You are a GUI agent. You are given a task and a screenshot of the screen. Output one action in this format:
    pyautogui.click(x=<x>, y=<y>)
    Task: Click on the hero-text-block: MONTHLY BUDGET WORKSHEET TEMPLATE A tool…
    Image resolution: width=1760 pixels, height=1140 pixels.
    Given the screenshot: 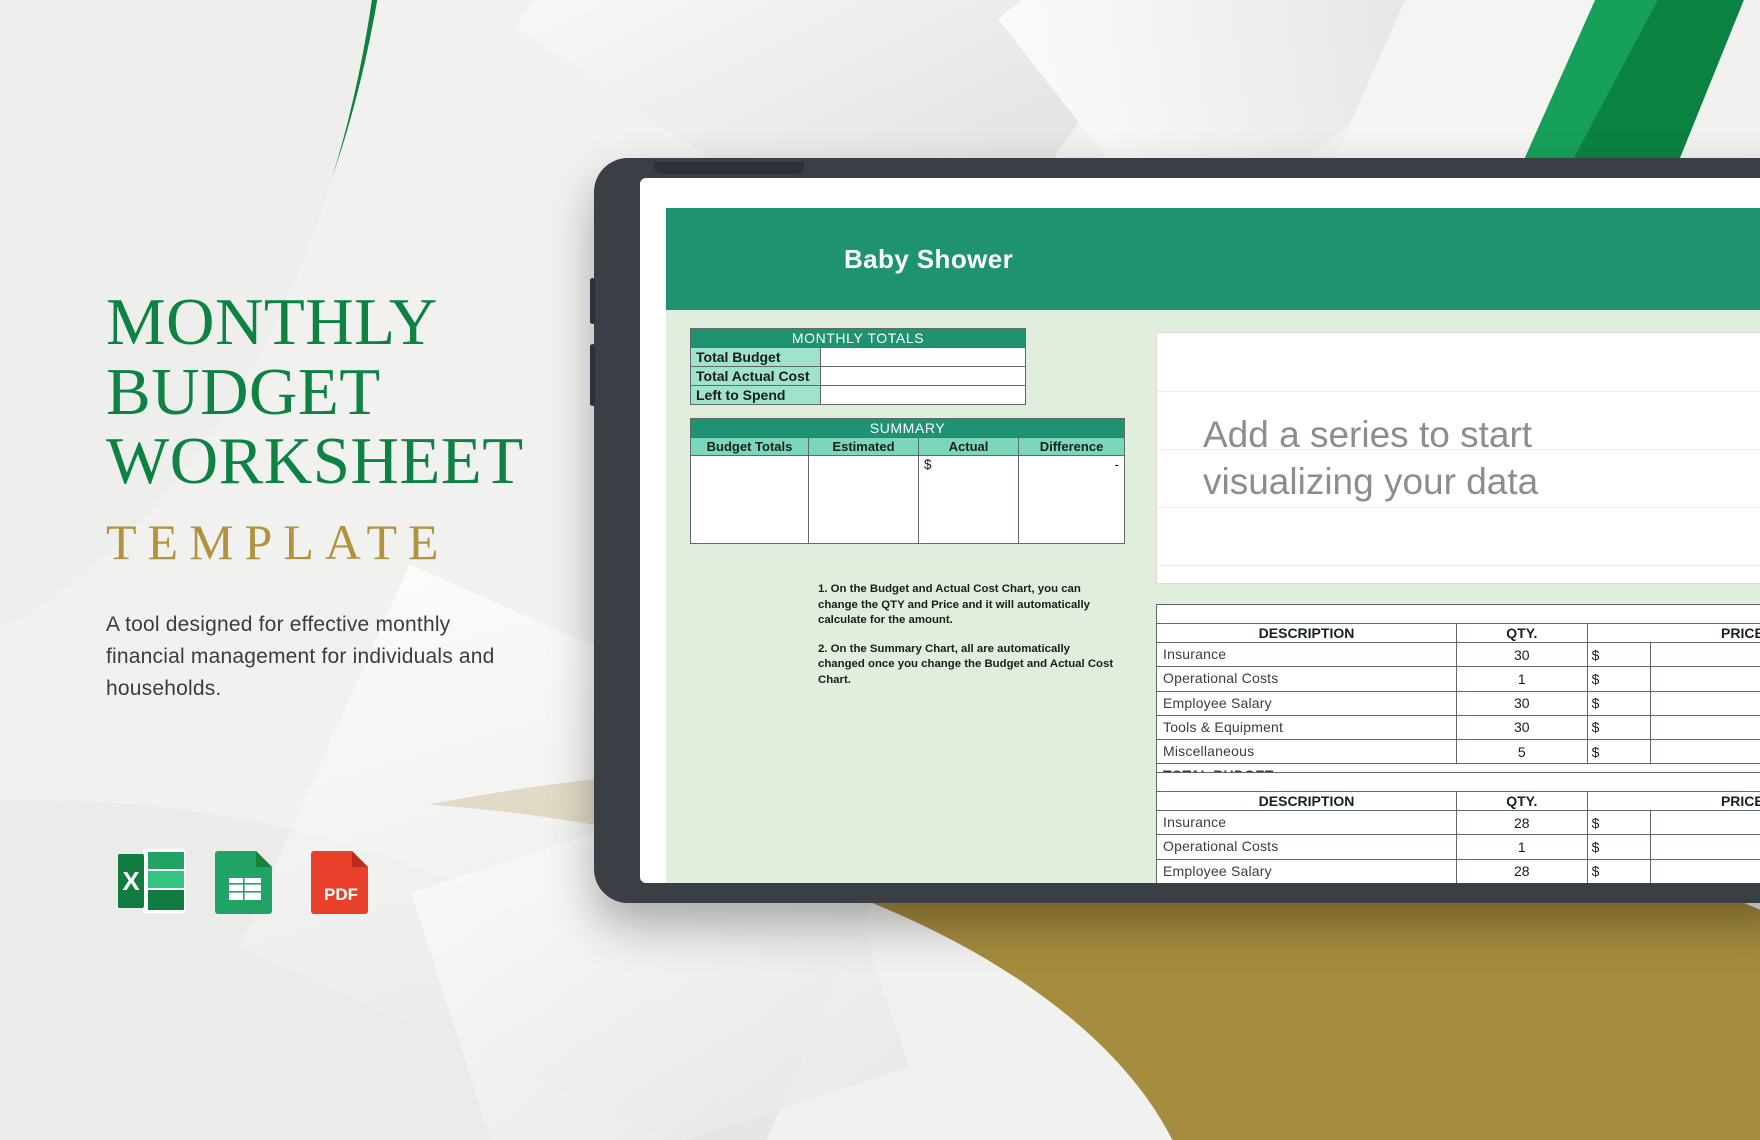 What is the action you would take?
    pyautogui.click(x=341, y=495)
    